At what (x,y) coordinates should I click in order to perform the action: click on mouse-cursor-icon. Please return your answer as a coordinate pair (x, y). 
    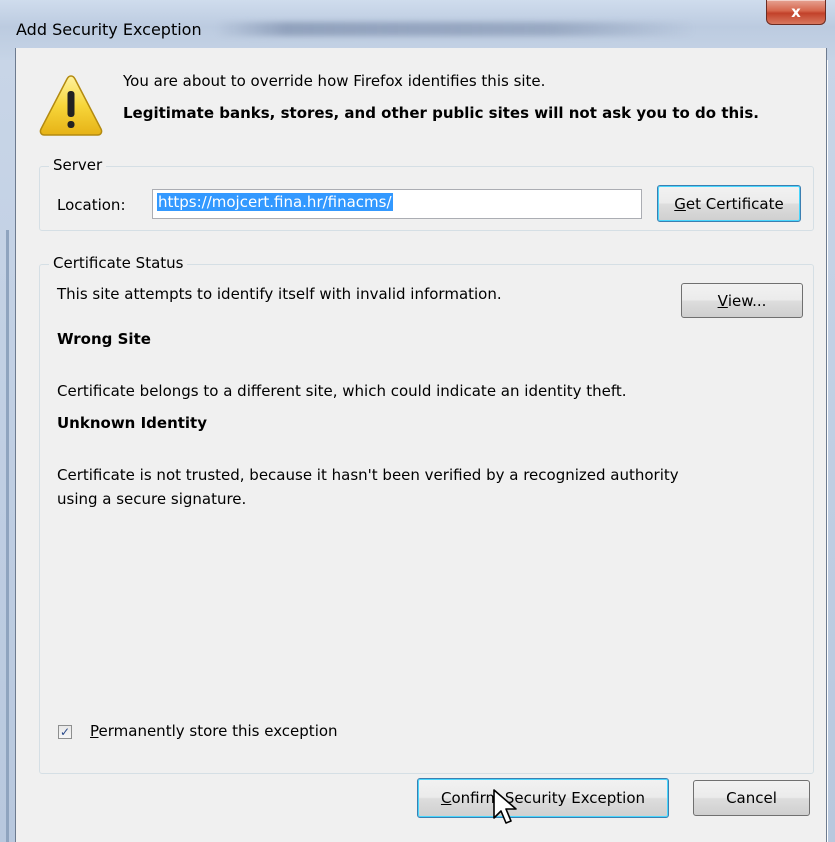
    Looking at the image, I should click on (505, 806).